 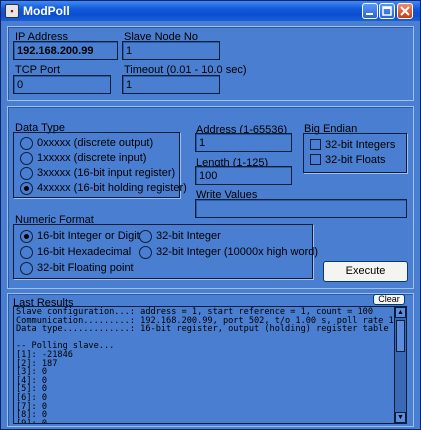 What do you see at coordinates (92, 158) in the screenshot?
I see `radio-label: 1xxxxx (discrete input)` at bounding box center [92, 158].